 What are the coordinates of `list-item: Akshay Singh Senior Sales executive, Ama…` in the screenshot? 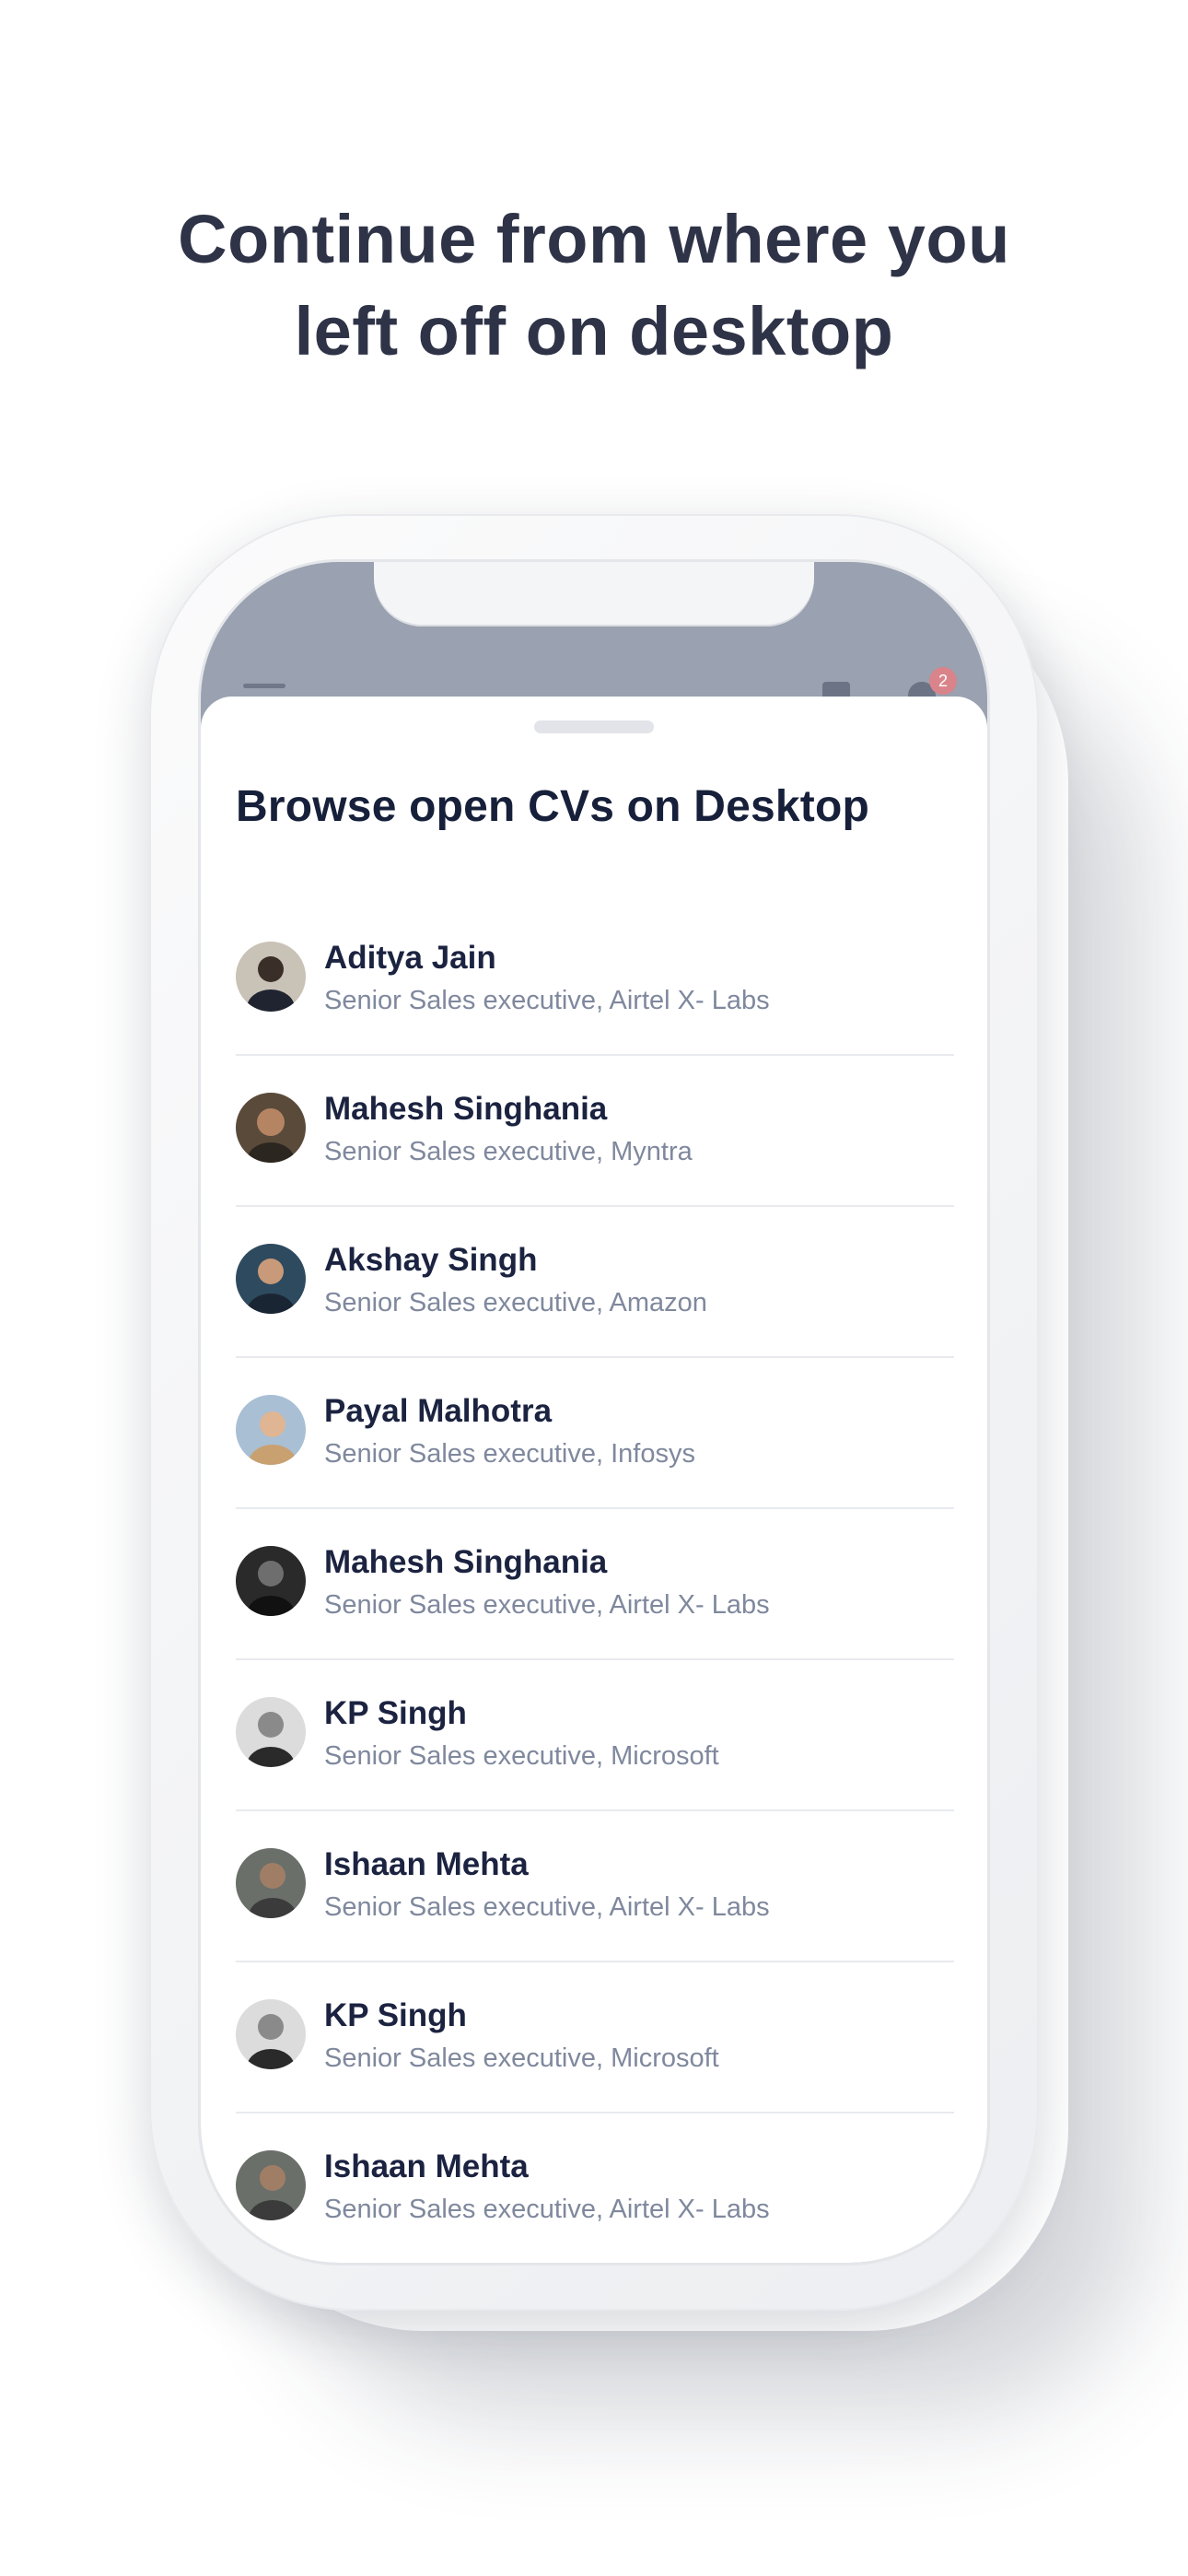 It's located at (595, 1282).